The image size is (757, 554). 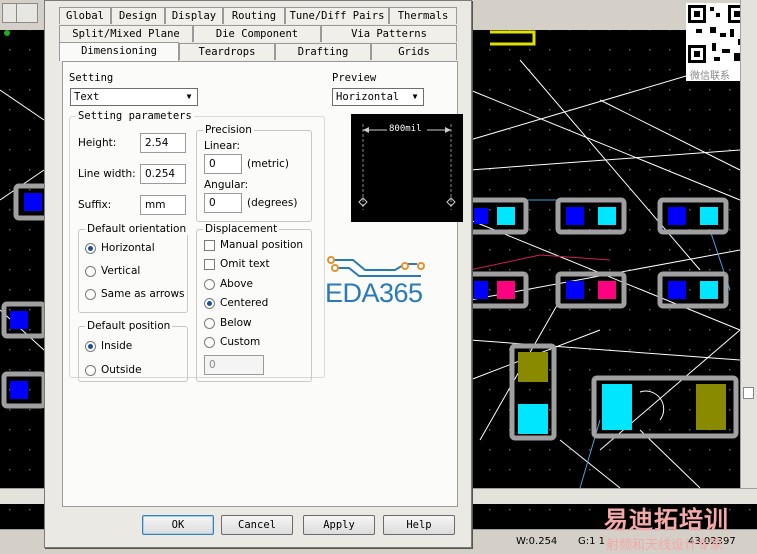 What do you see at coordinates (143, 294) in the screenshot?
I see `orientation-same-as-arrows-label: Same as arrows` at bounding box center [143, 294].